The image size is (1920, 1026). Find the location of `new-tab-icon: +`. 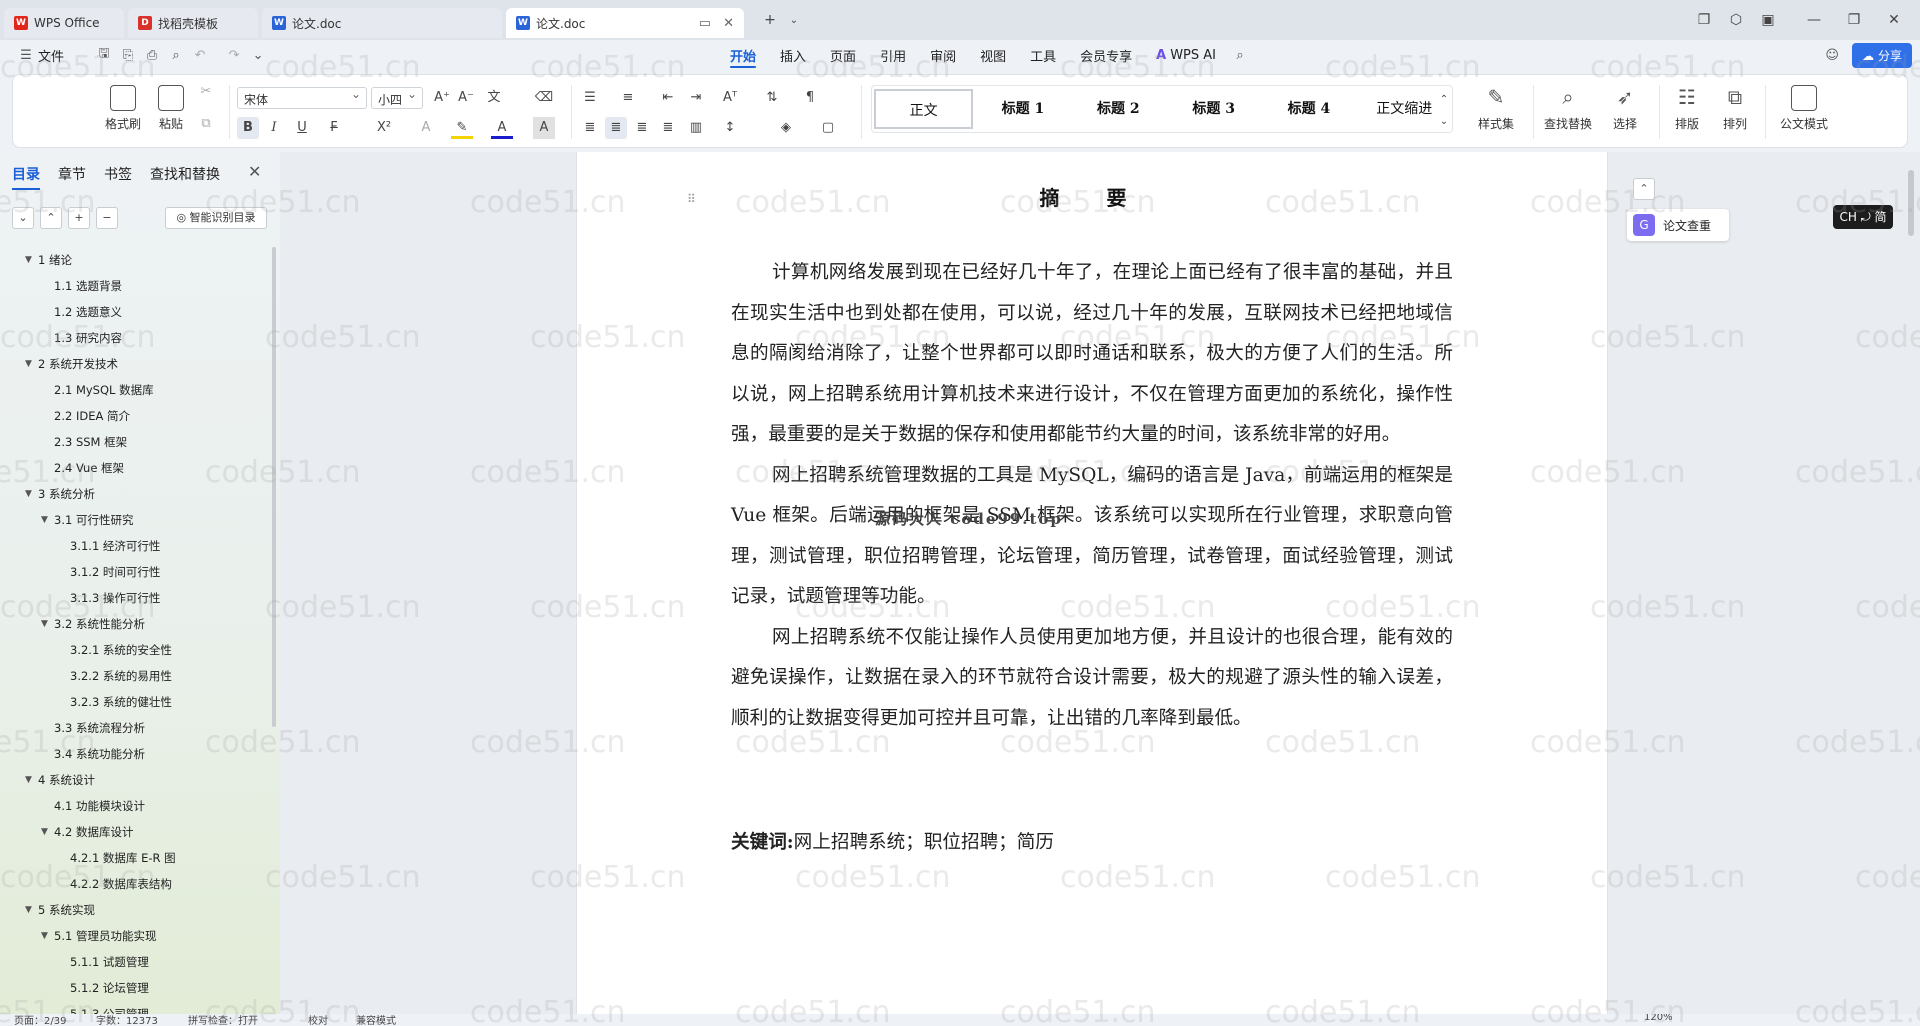

new-tab-icon: + is located at coordinates (770, 20).